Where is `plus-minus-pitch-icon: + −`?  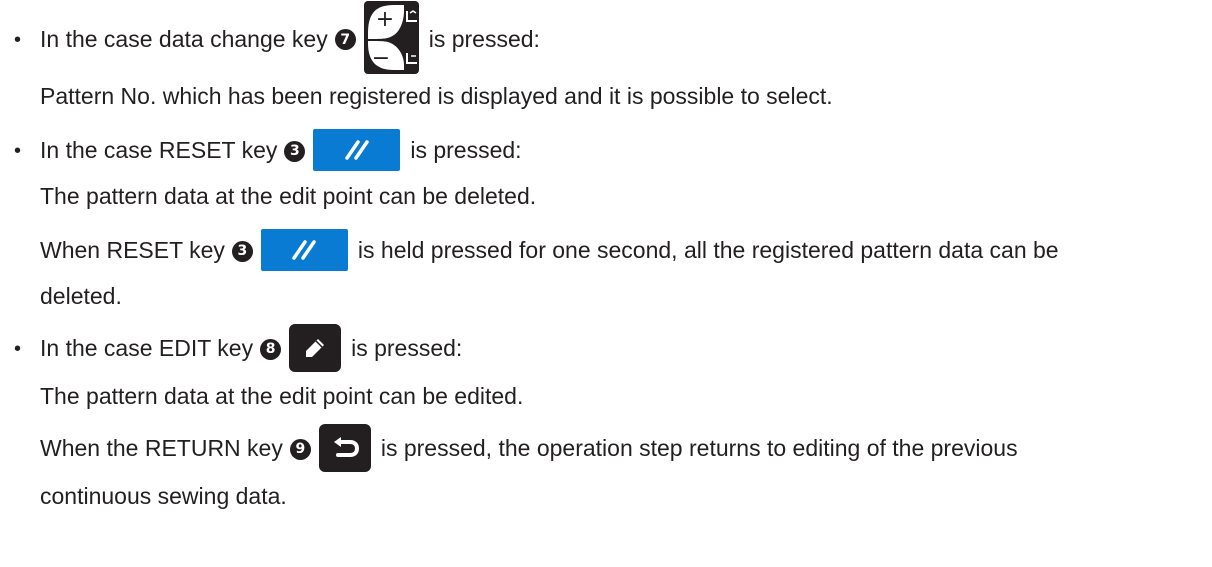 plus-minus-pitch-icon: + − is located at coordinates (392, 38).